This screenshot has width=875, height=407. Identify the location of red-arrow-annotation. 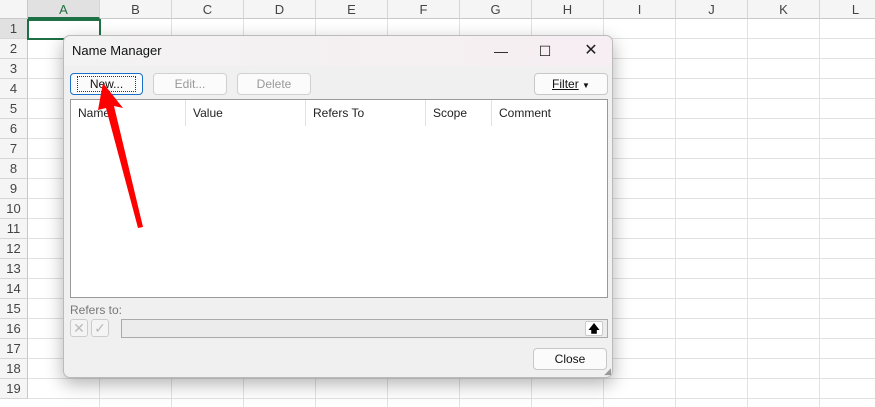
(120, 155).